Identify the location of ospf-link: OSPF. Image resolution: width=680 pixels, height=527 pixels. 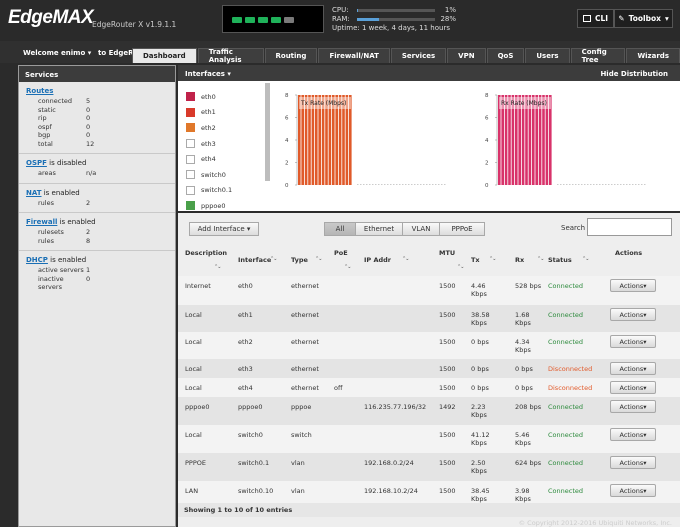
(36, 163).